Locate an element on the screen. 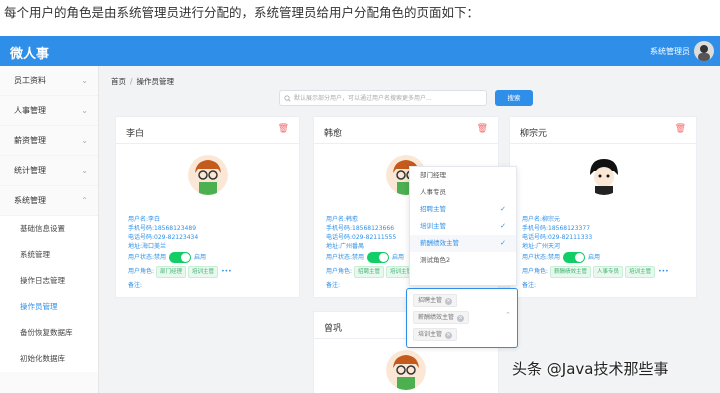  username-field: 用户名:柳宗元 is located at coordinates (541, 219).